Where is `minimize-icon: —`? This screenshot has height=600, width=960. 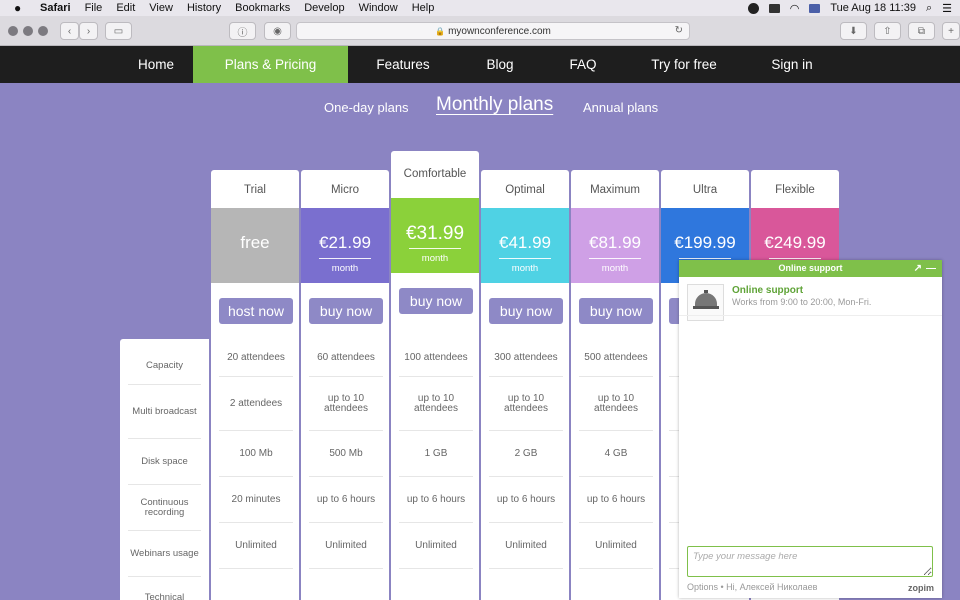 minimize-icon: — is located at coordinates (931, 268).